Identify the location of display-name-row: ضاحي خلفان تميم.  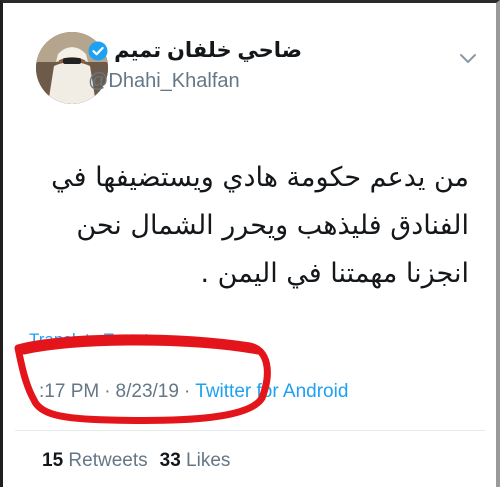
(195, 50).